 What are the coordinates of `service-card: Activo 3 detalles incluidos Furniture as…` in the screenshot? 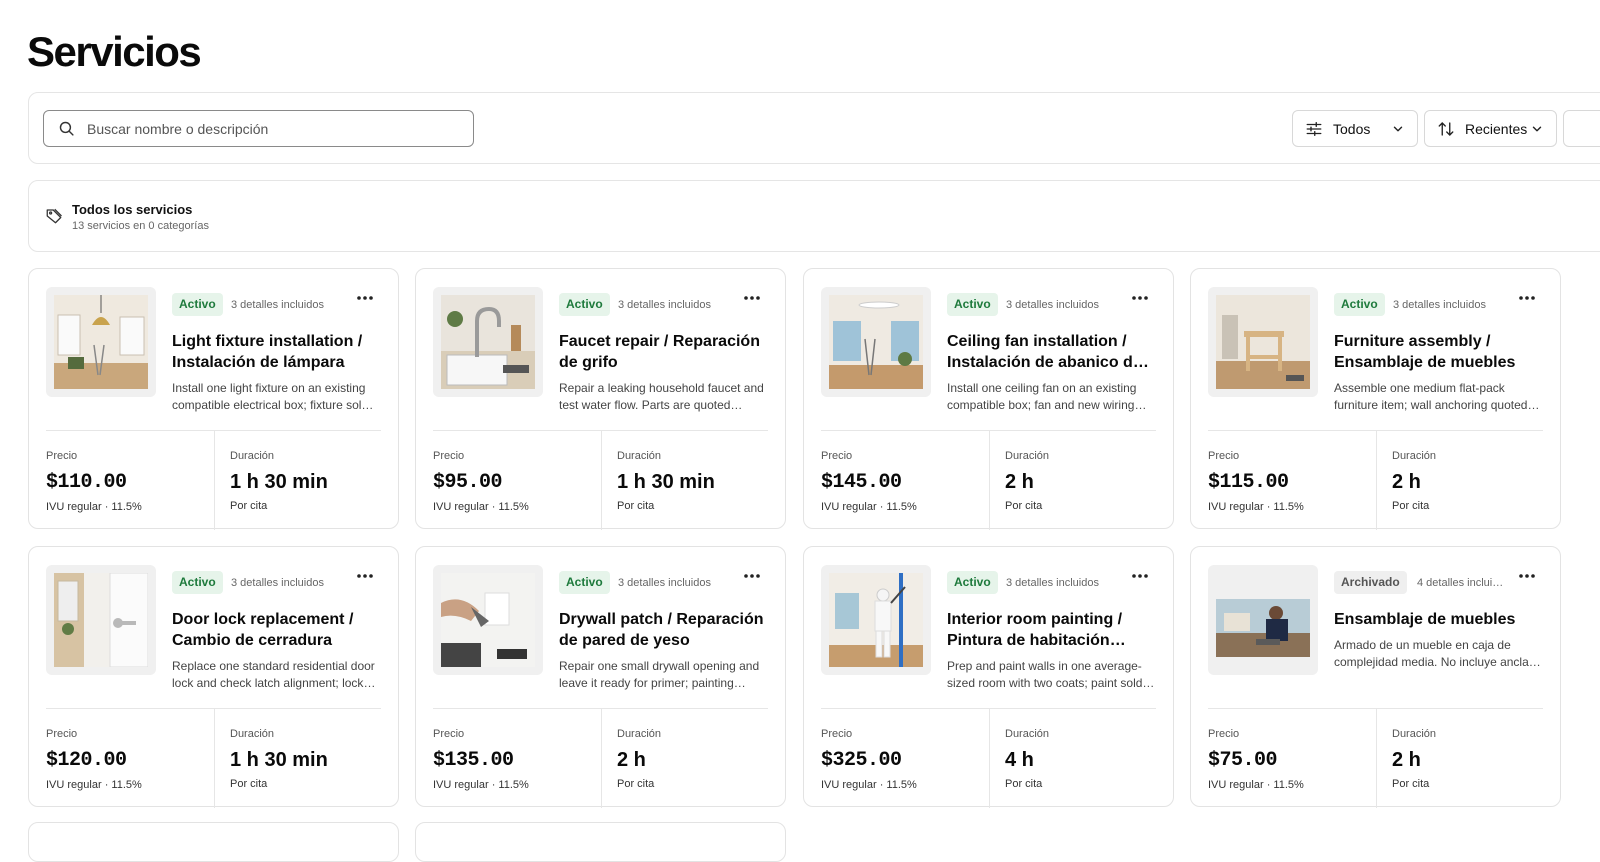 It's located at (1375, 399).